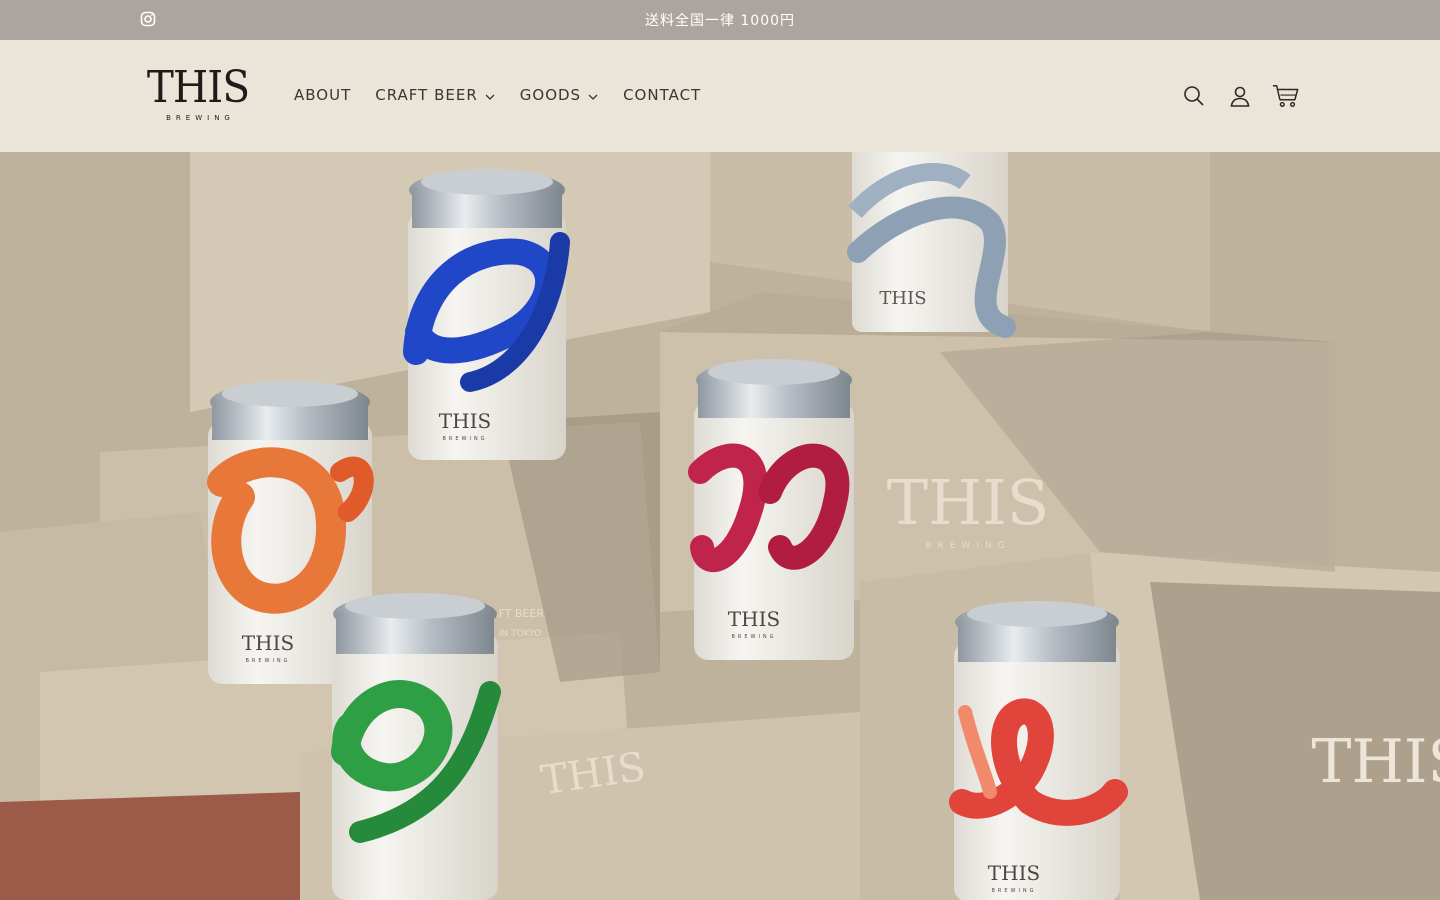  I want to click on nav-item-label: CRAFT BEER, so click(426, 95).